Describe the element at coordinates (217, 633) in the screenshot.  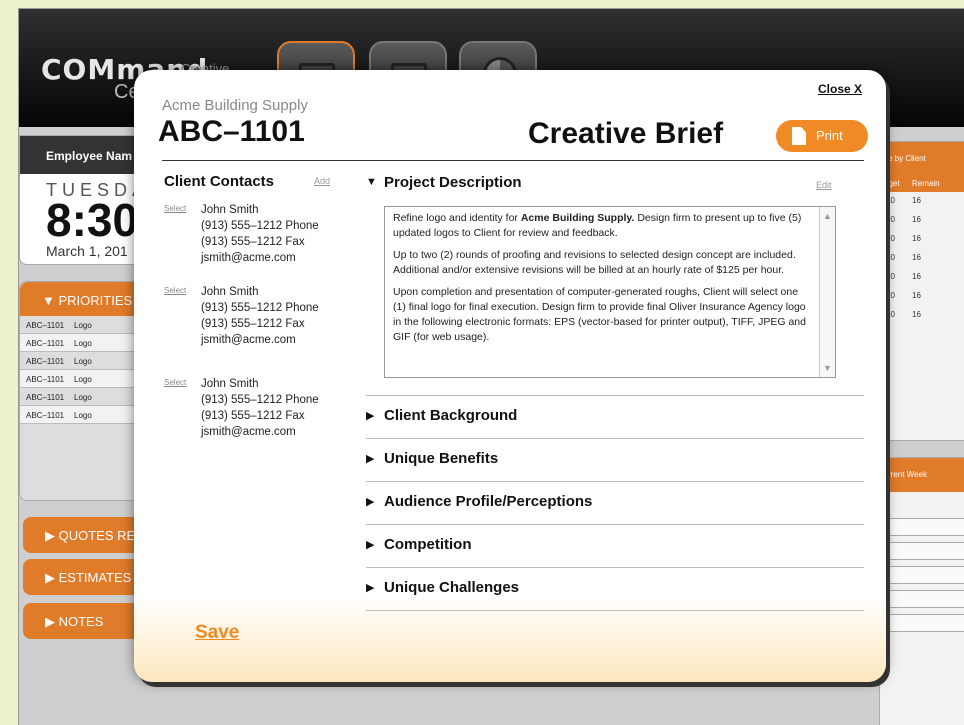
I see `save-button: Save` at that location.